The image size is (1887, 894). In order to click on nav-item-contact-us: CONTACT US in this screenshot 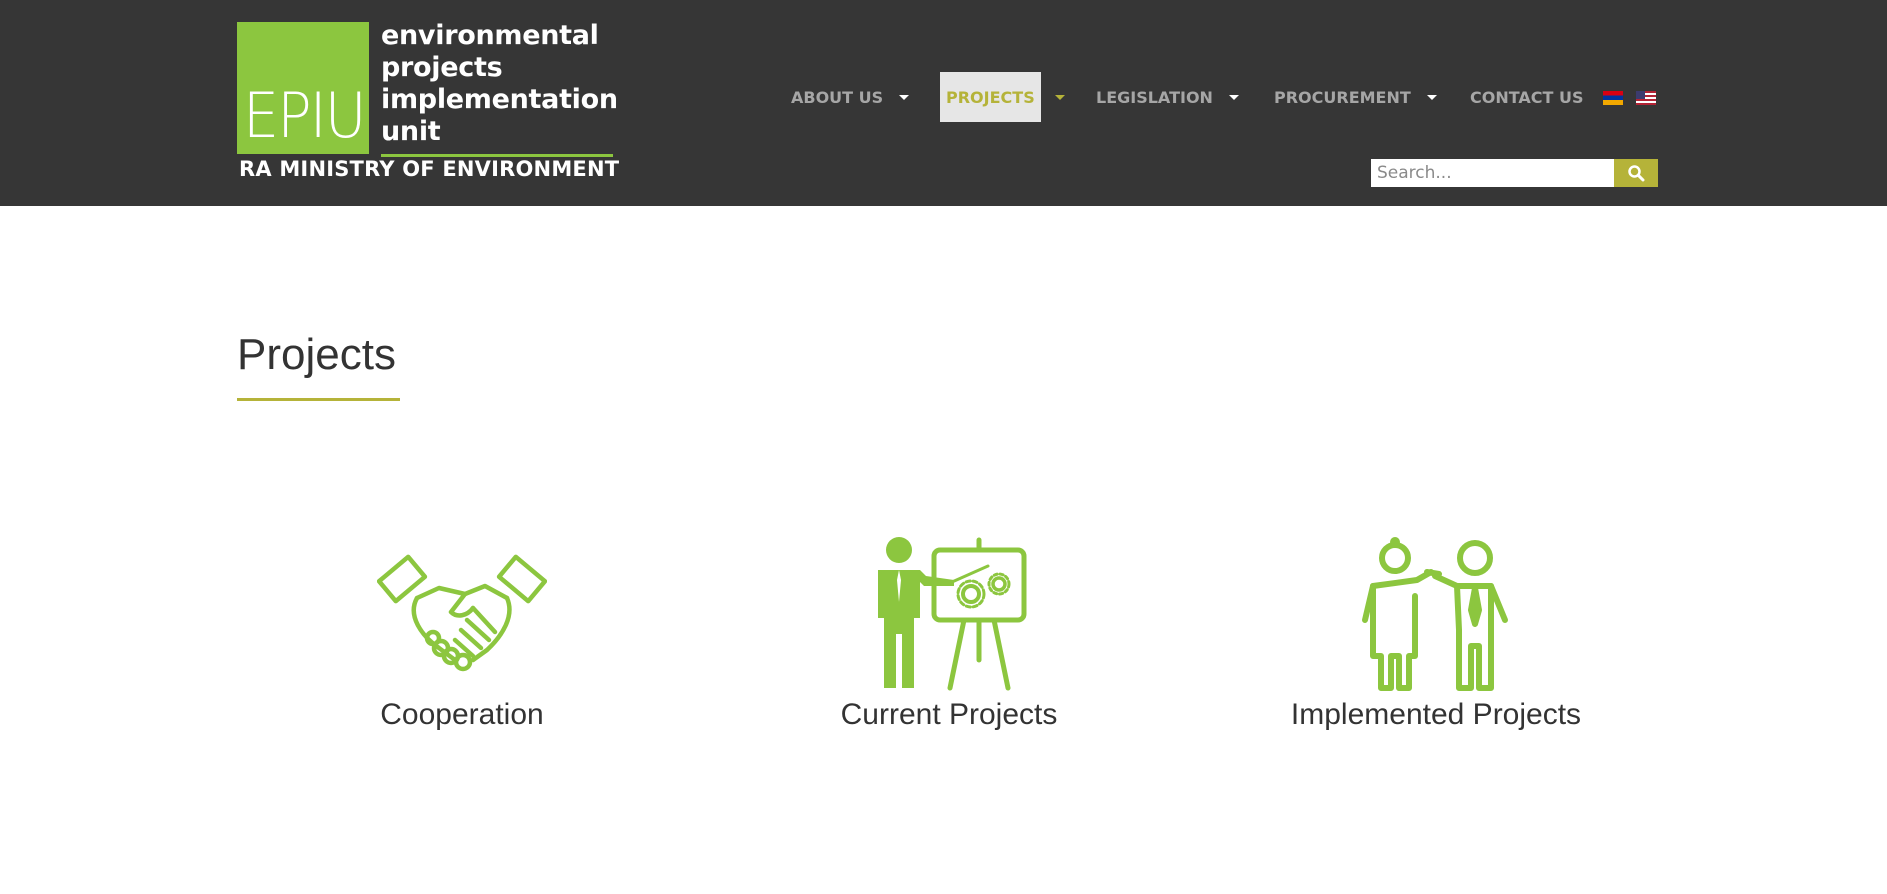, I will do `click(1527, 97)`.